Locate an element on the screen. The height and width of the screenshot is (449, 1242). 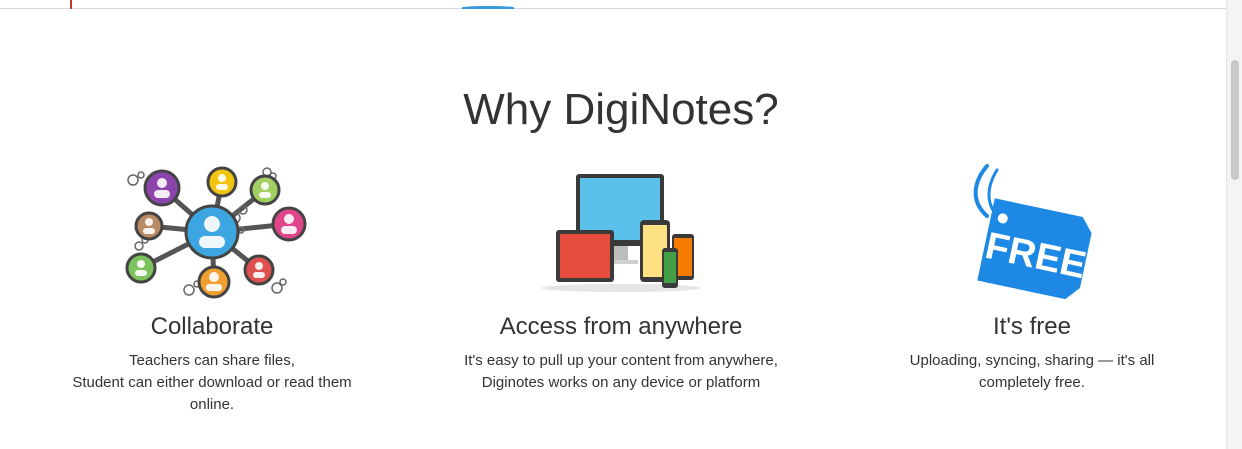
feature-heading: Access from anywhere is located at coordinates (621, 326).